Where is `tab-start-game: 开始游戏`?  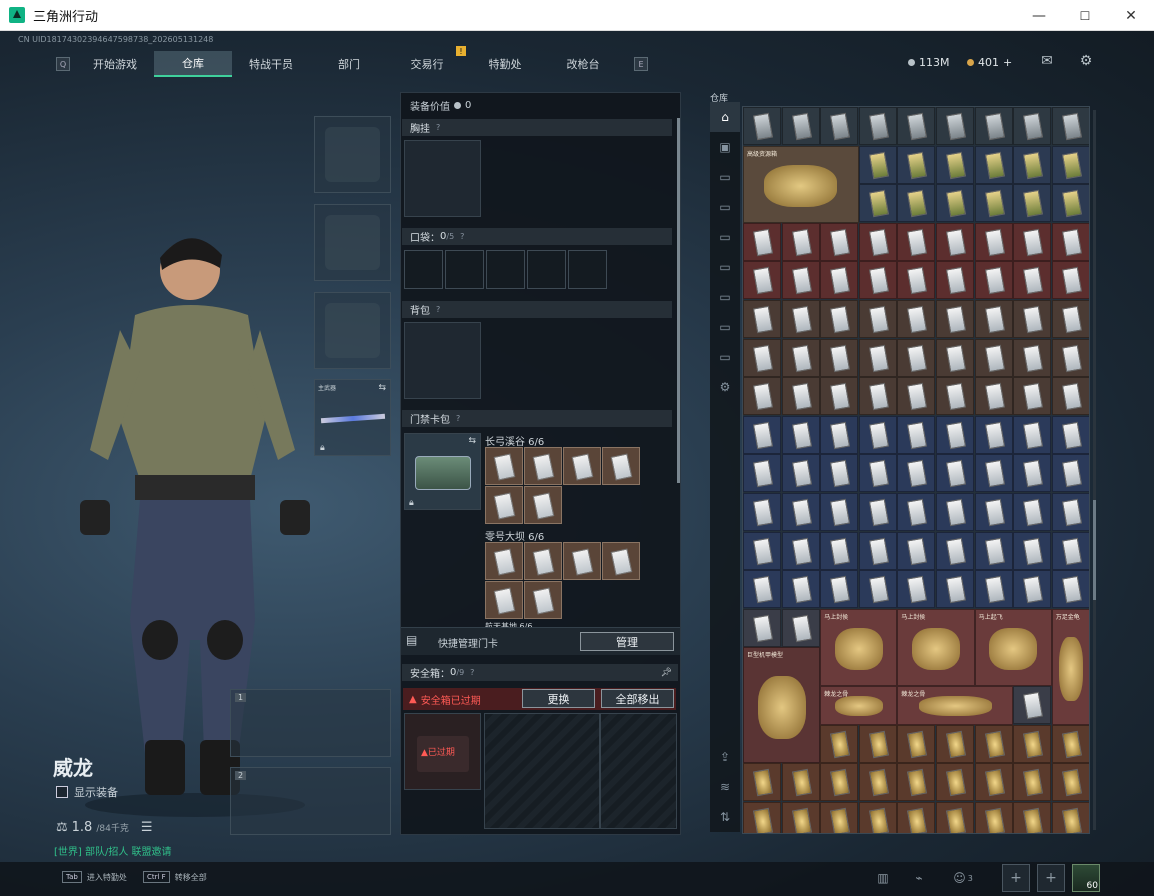
tab-start-game: 开始游戏 is located at coordinates (115, 64).